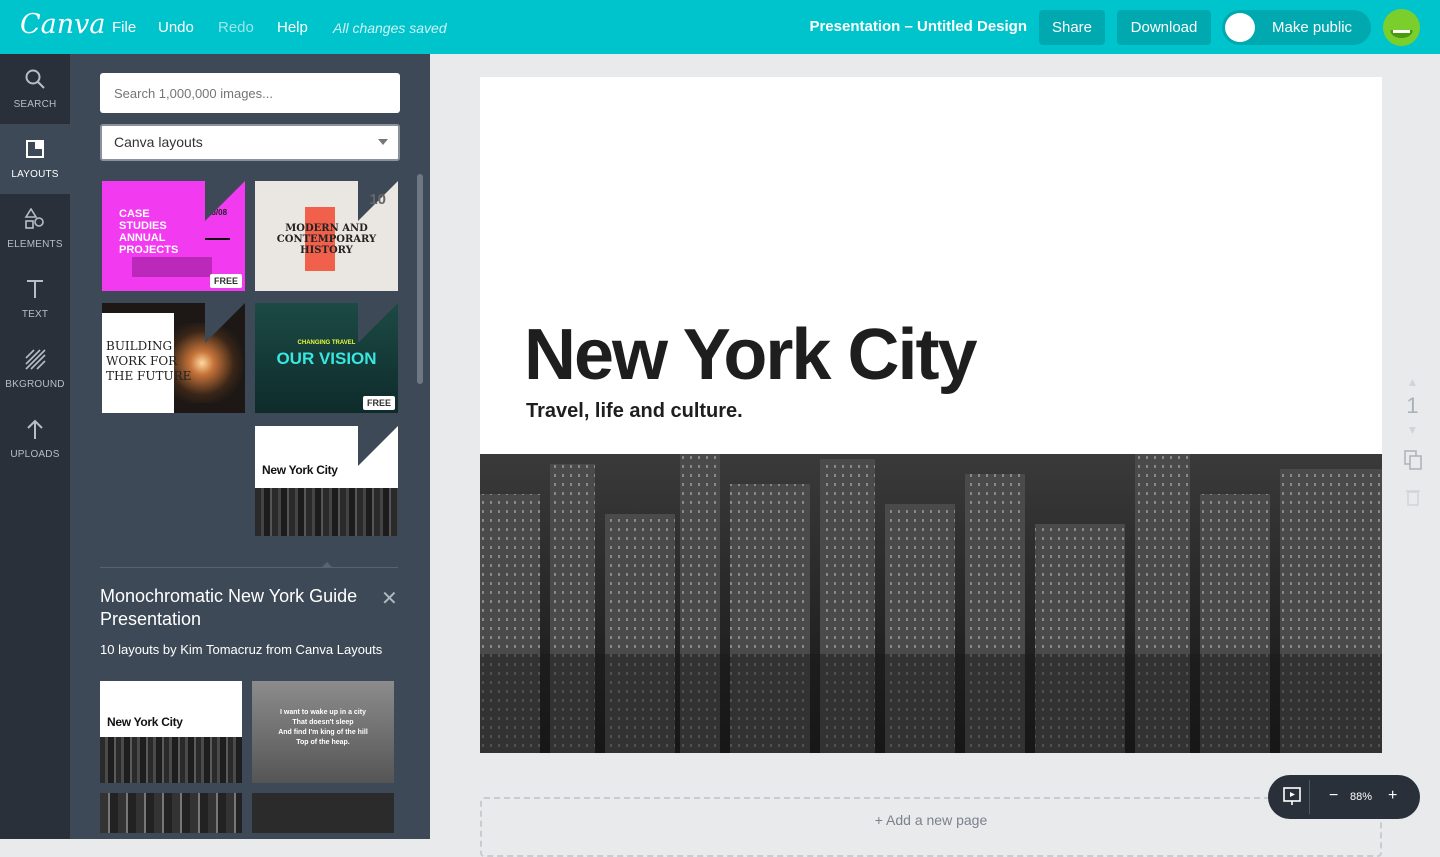  I want to click on share-button: Share, so click(1072, 27).